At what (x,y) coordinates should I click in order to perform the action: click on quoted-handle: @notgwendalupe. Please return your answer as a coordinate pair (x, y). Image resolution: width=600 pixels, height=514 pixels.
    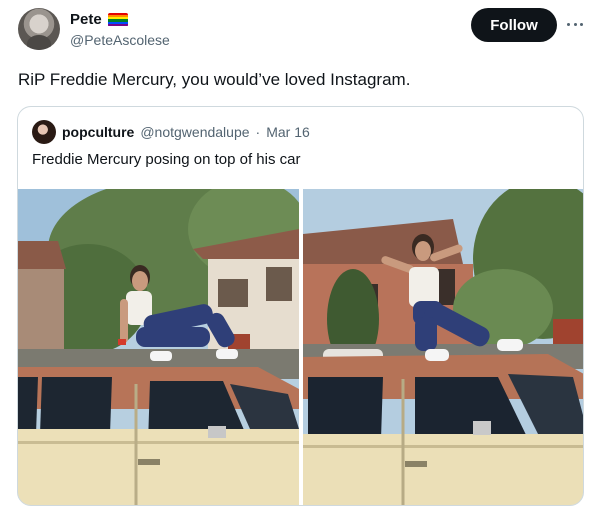
    Looking at the image, I should click on (194, 132).